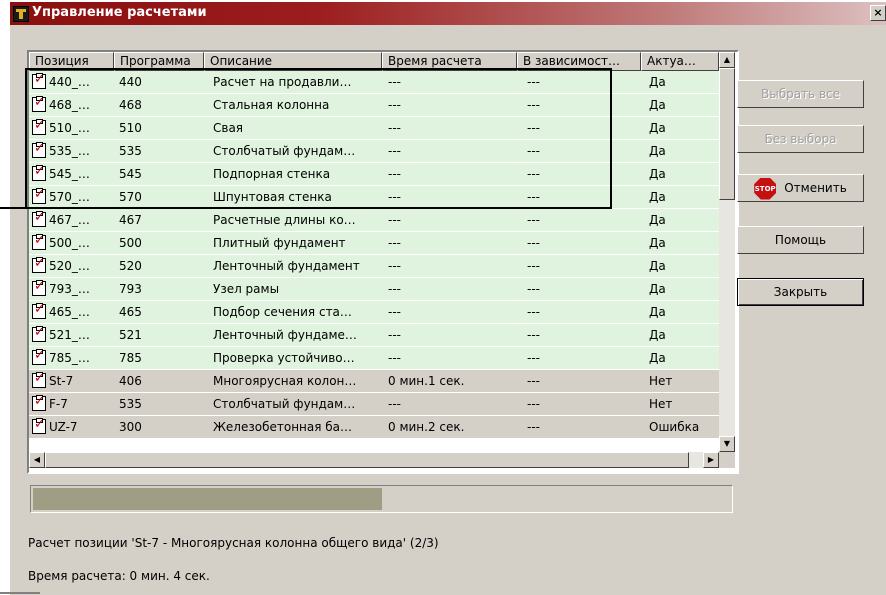 This screenshot has height=595, width=886. Describe the element at coordinates (374, 335) in the screenshot. I see `table-row: 521_… 521 Ленточный фундаме… --- --- Да` at that location.